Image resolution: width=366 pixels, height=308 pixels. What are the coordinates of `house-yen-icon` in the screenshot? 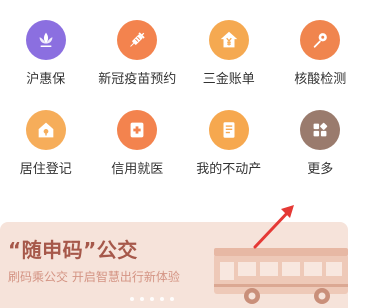 It's located at (228, 39).